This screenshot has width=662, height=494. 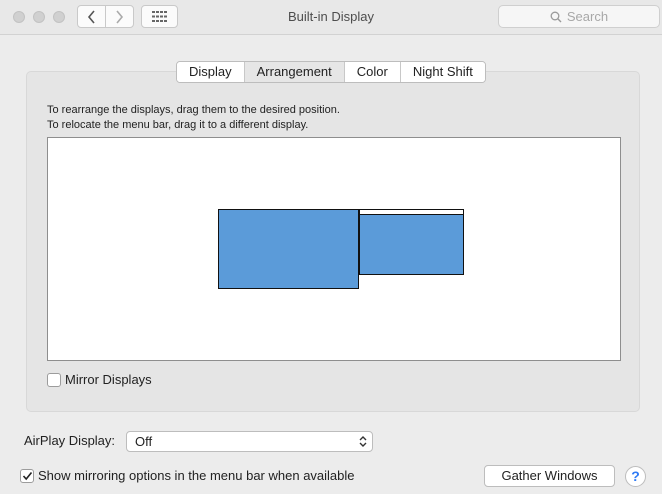 I want to click on airplay-display-value: Off, so click(x=144, y=441).